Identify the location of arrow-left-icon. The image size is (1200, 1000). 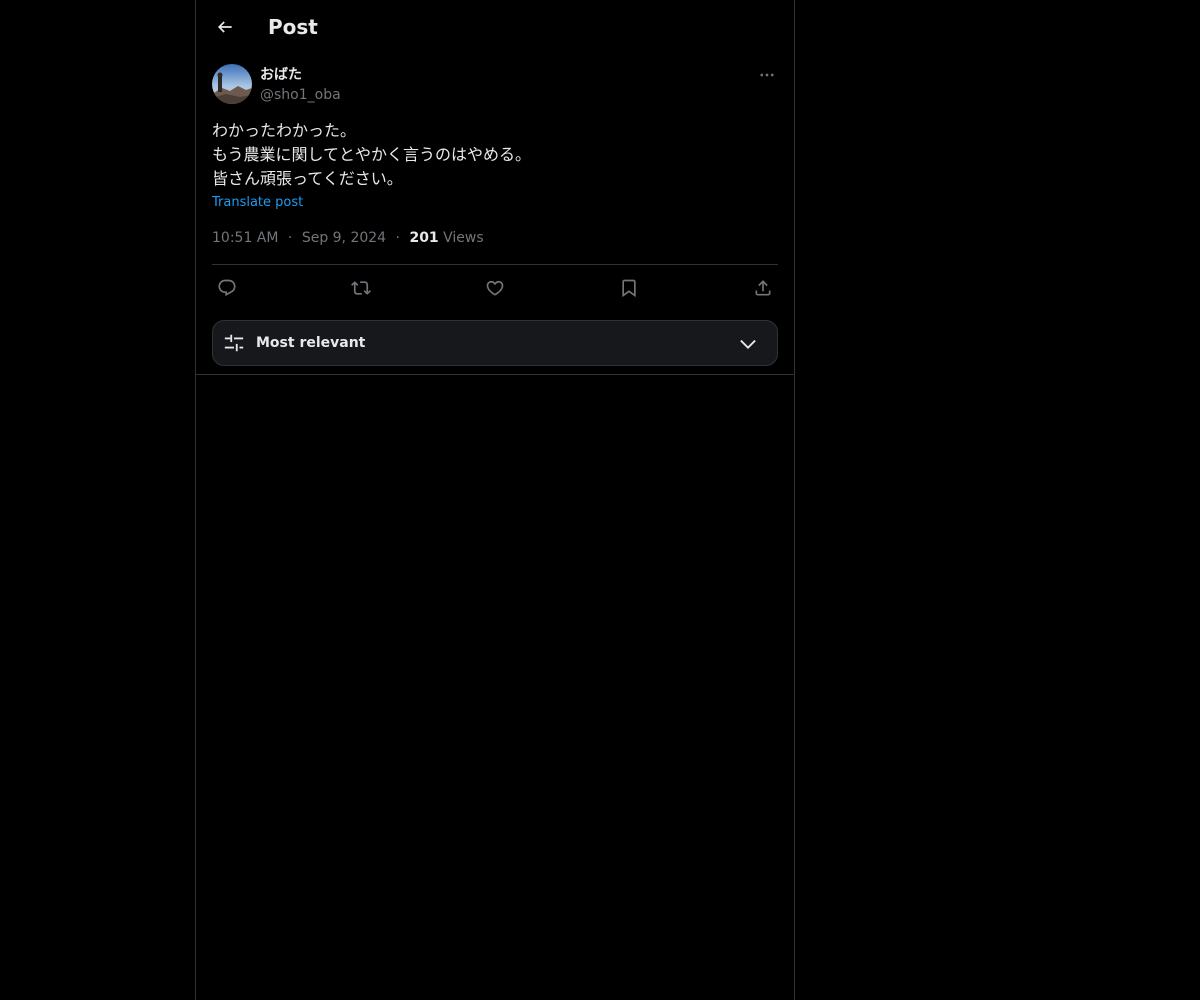
(224, 27).